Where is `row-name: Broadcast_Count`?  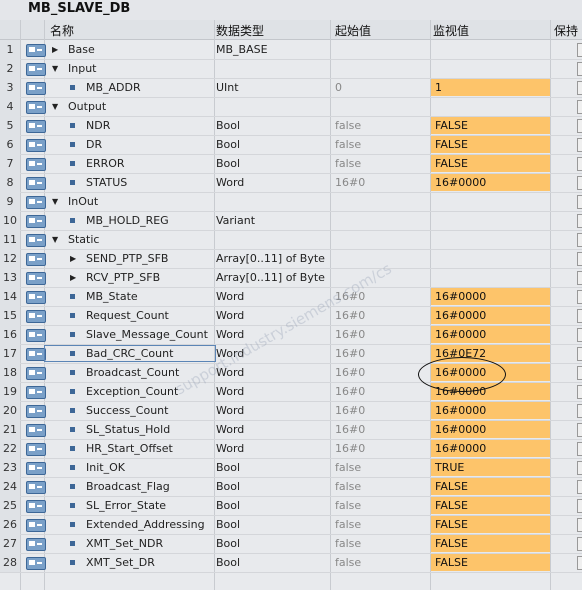 row-name: Broadcast_Count is located at coordinates (132, 372).